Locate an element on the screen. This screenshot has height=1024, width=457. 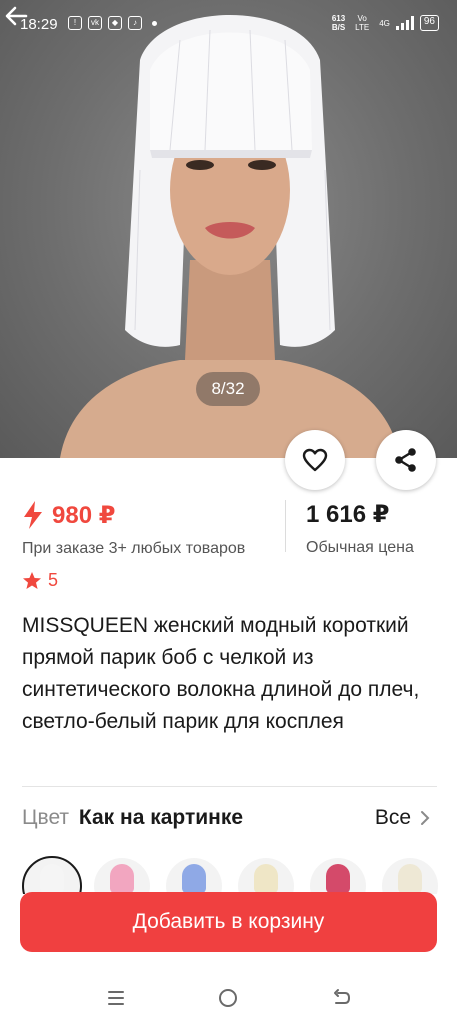
battery-level: 96 is located at coordinates (429, 21).